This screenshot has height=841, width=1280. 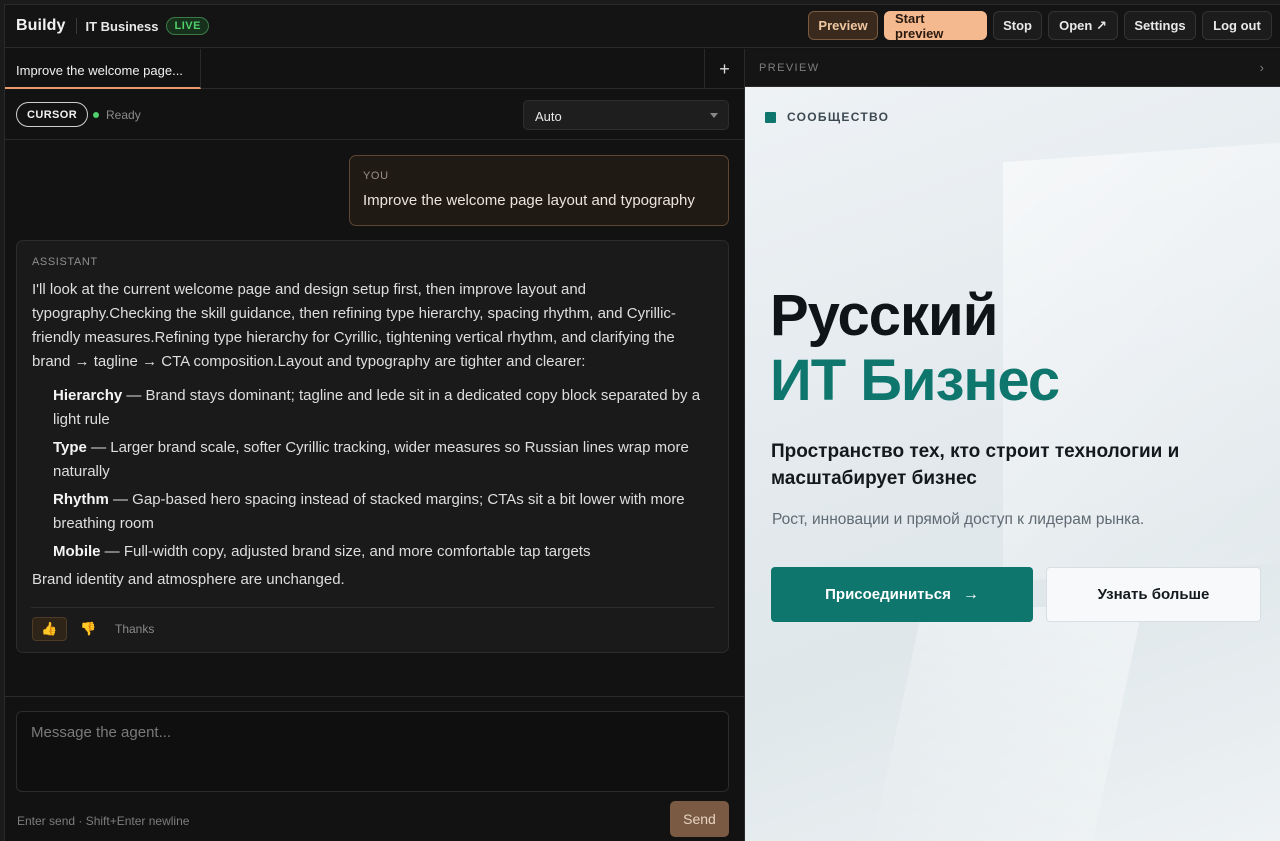 I want to click on background-decoration, so click(x=1005, y=724).